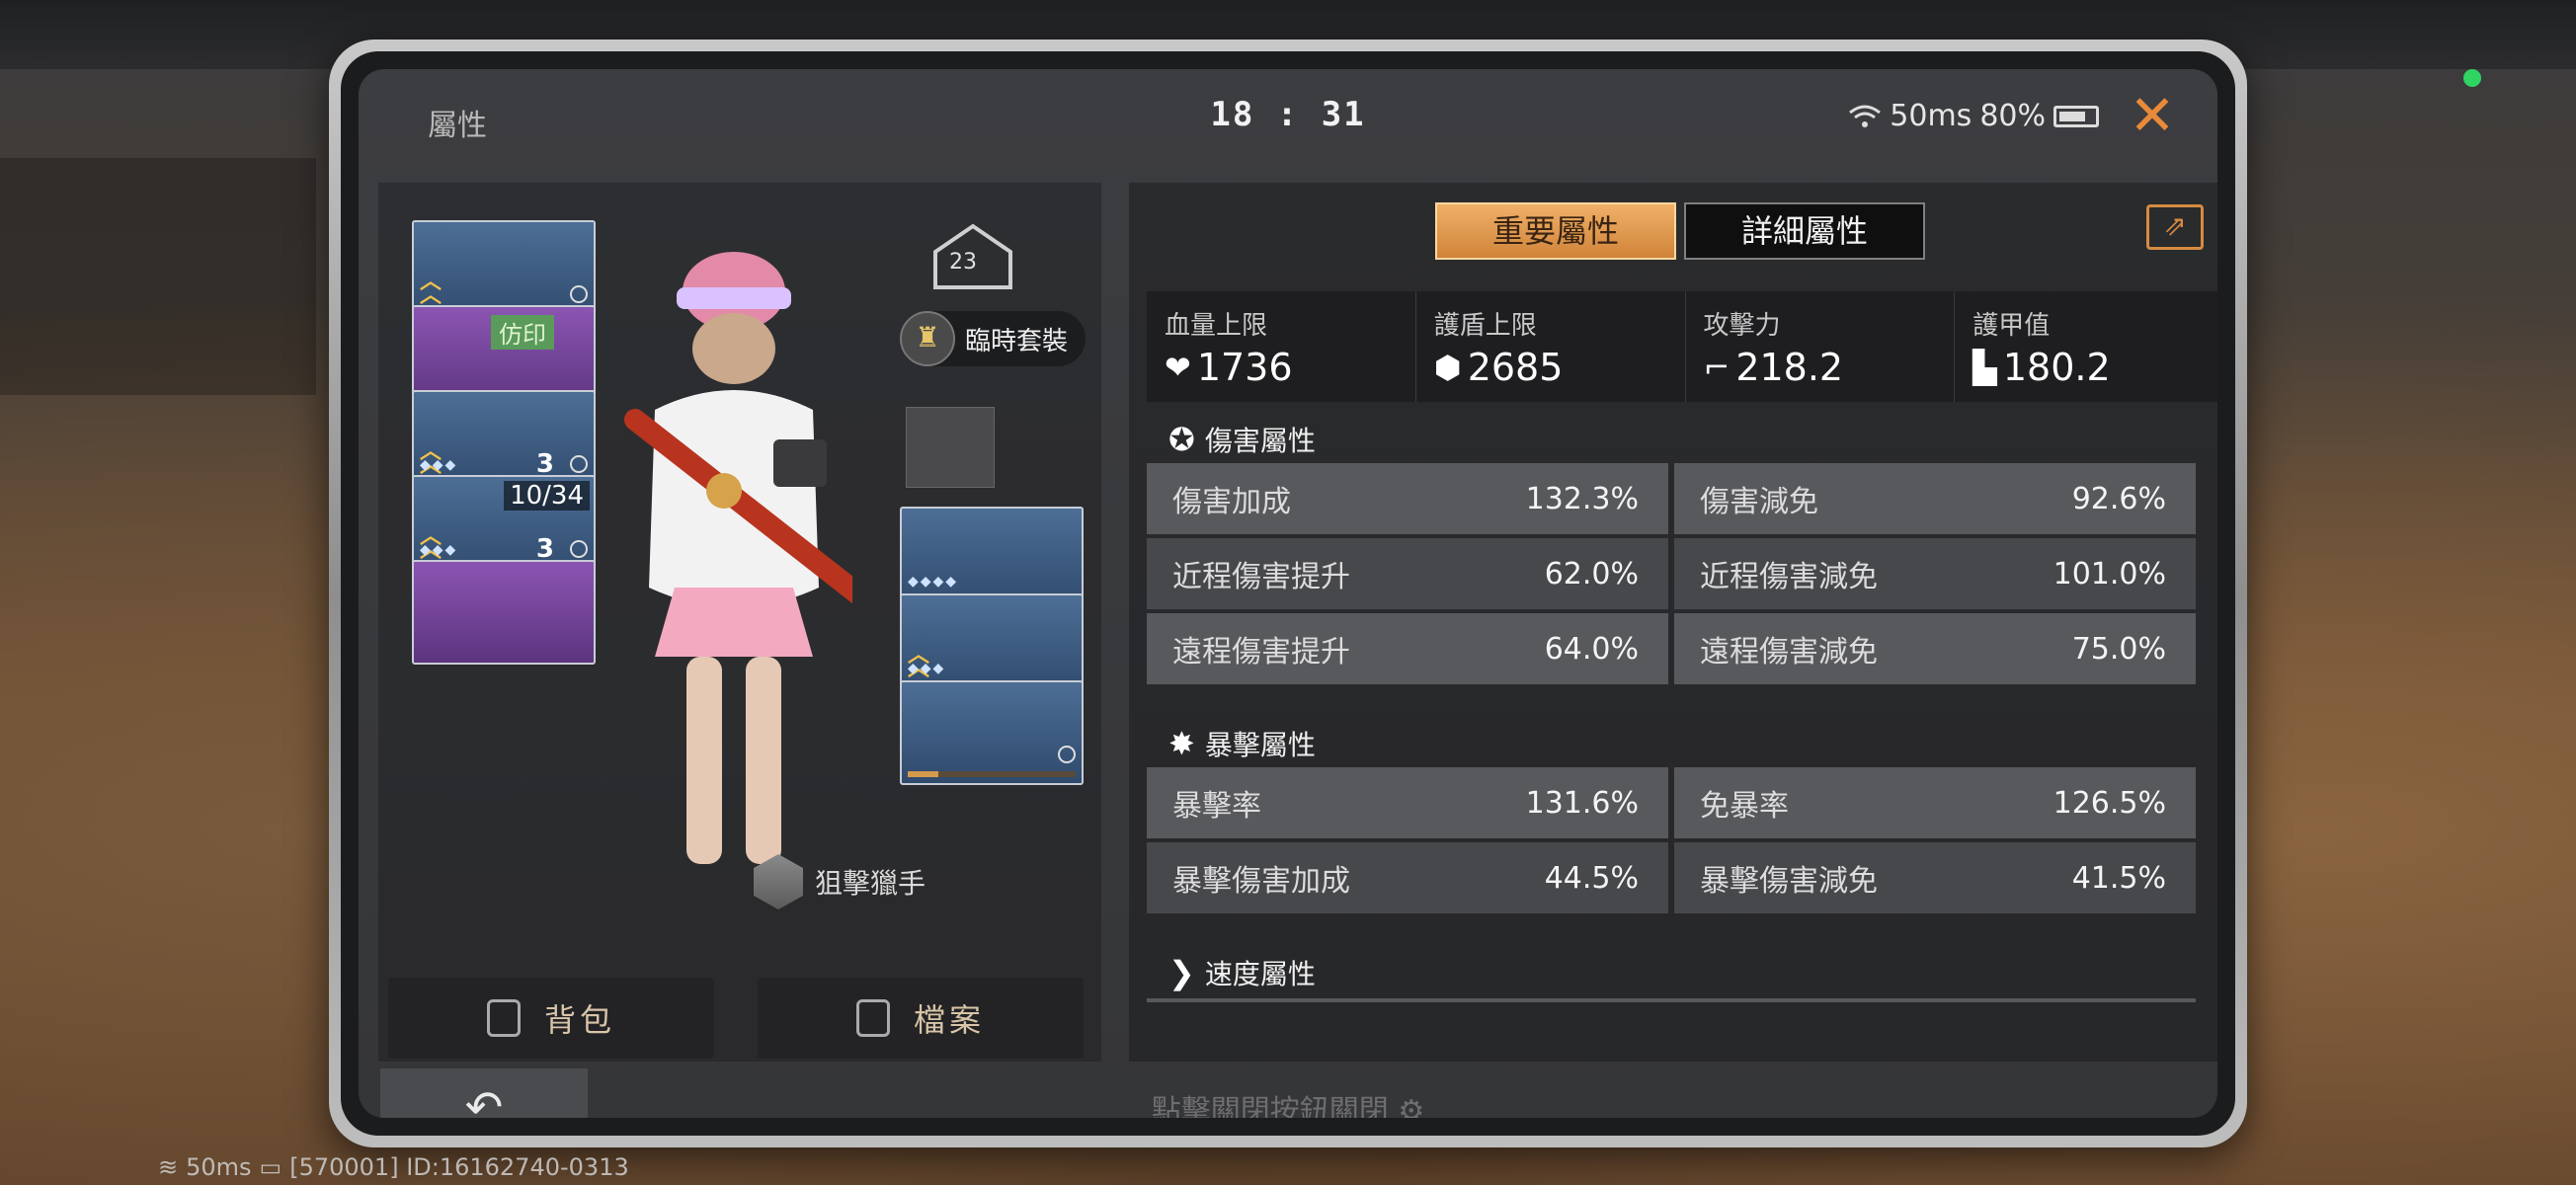 The image size is (2576, 1185). I want to click on character-model, so click(738, 558).